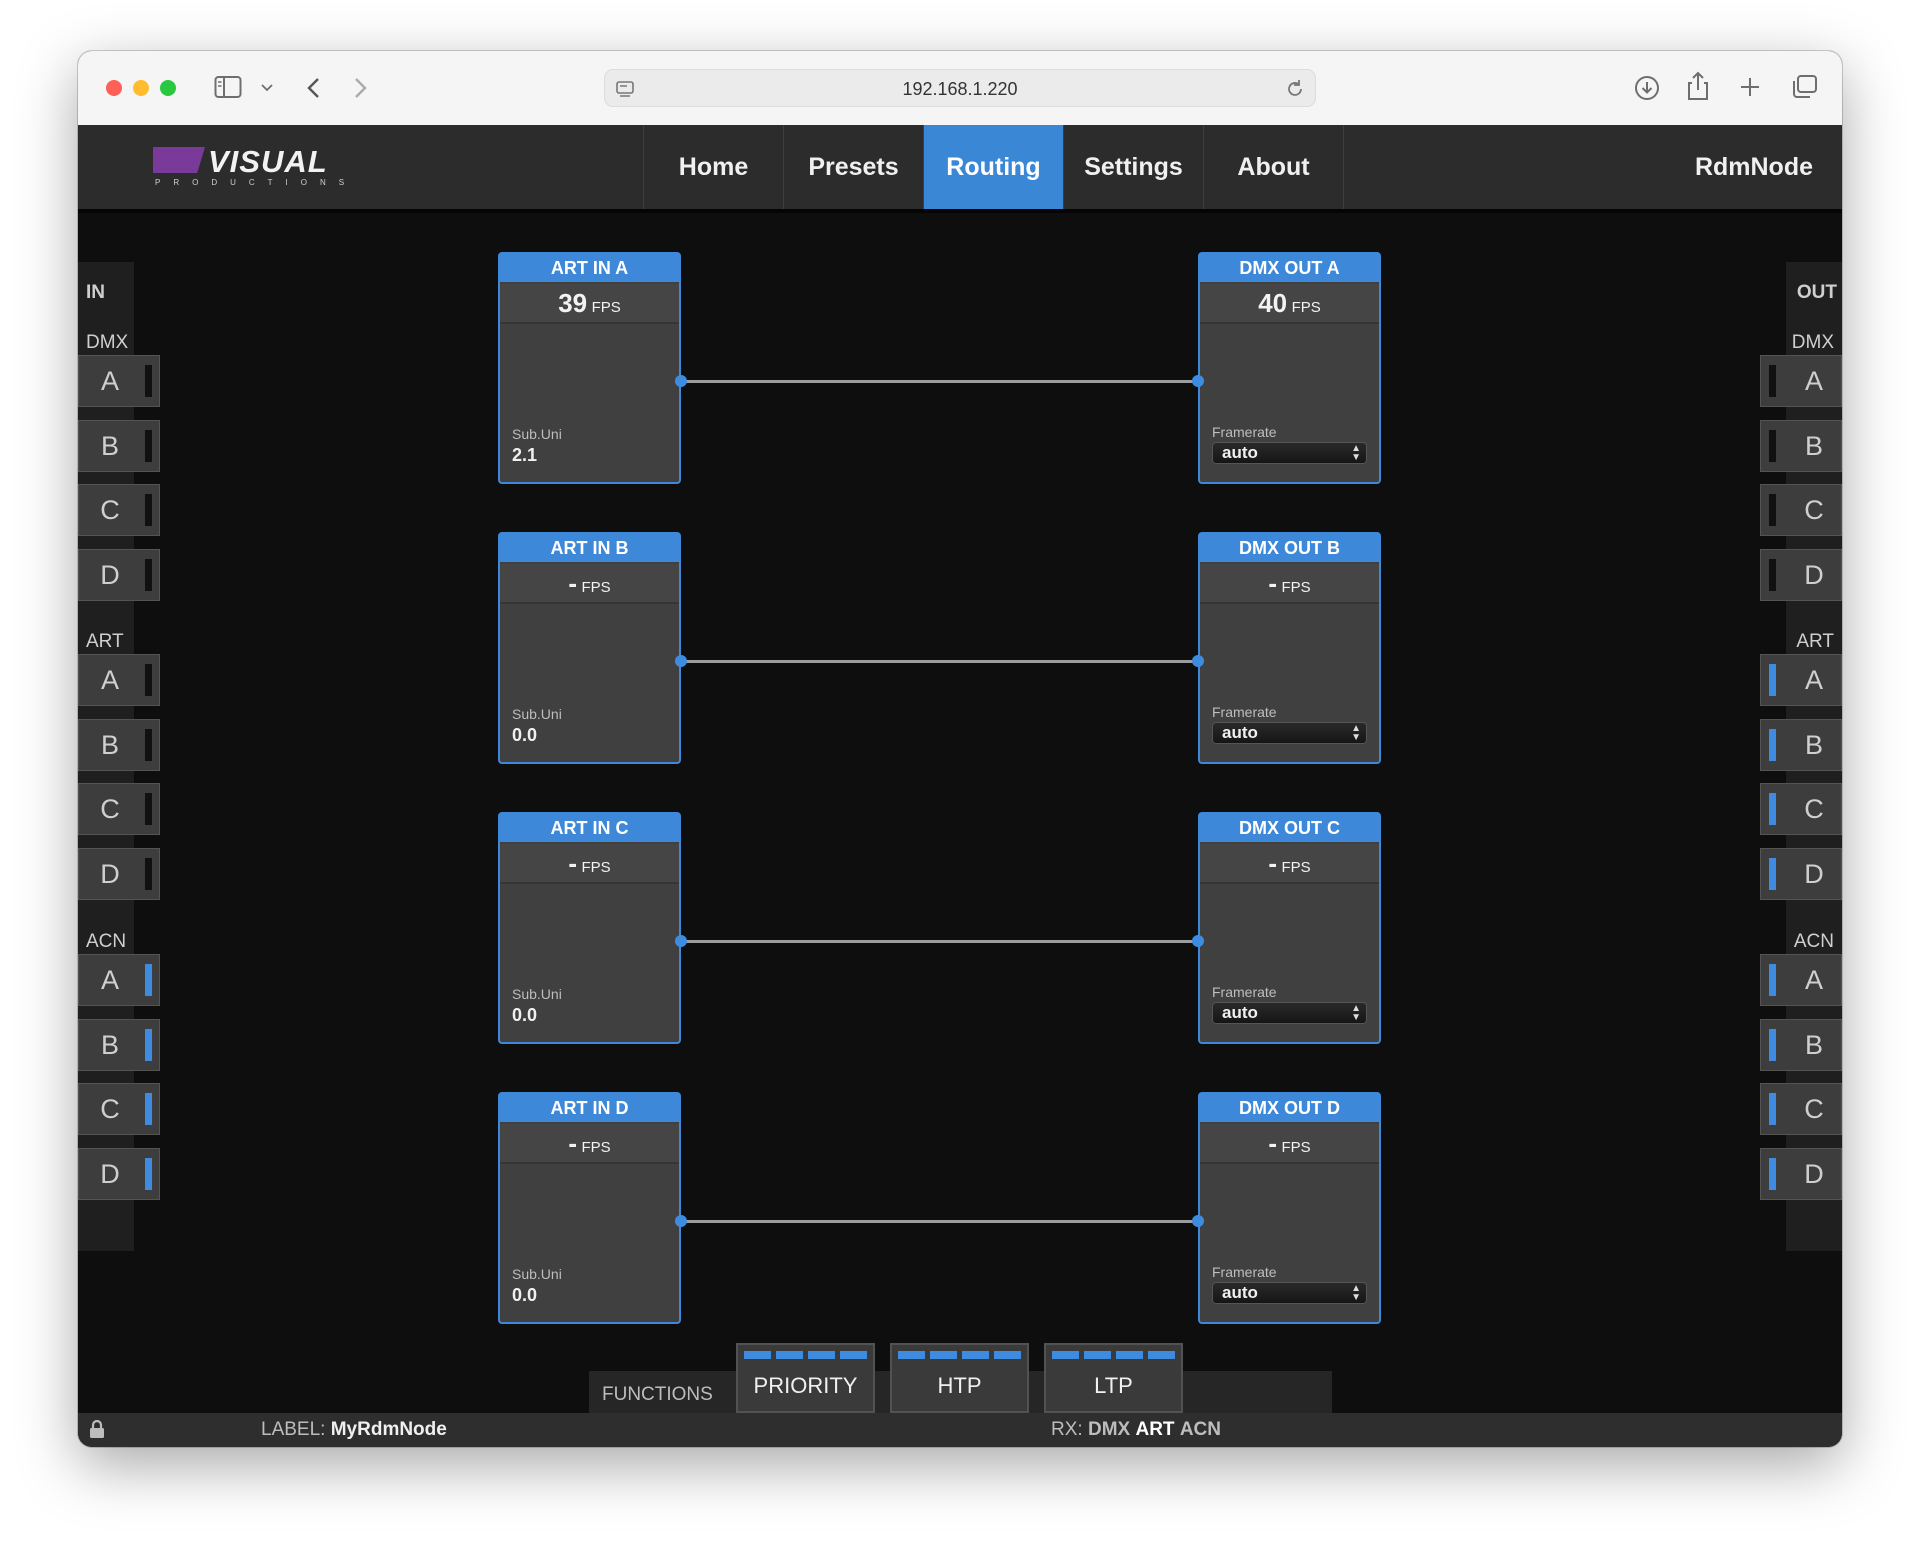 The height and width of the screenshot is (1552, 1920). I want to click on output-box-b: DMX OUT B- FPS Framerate auto ▲ ▼, so click(1289, 648).